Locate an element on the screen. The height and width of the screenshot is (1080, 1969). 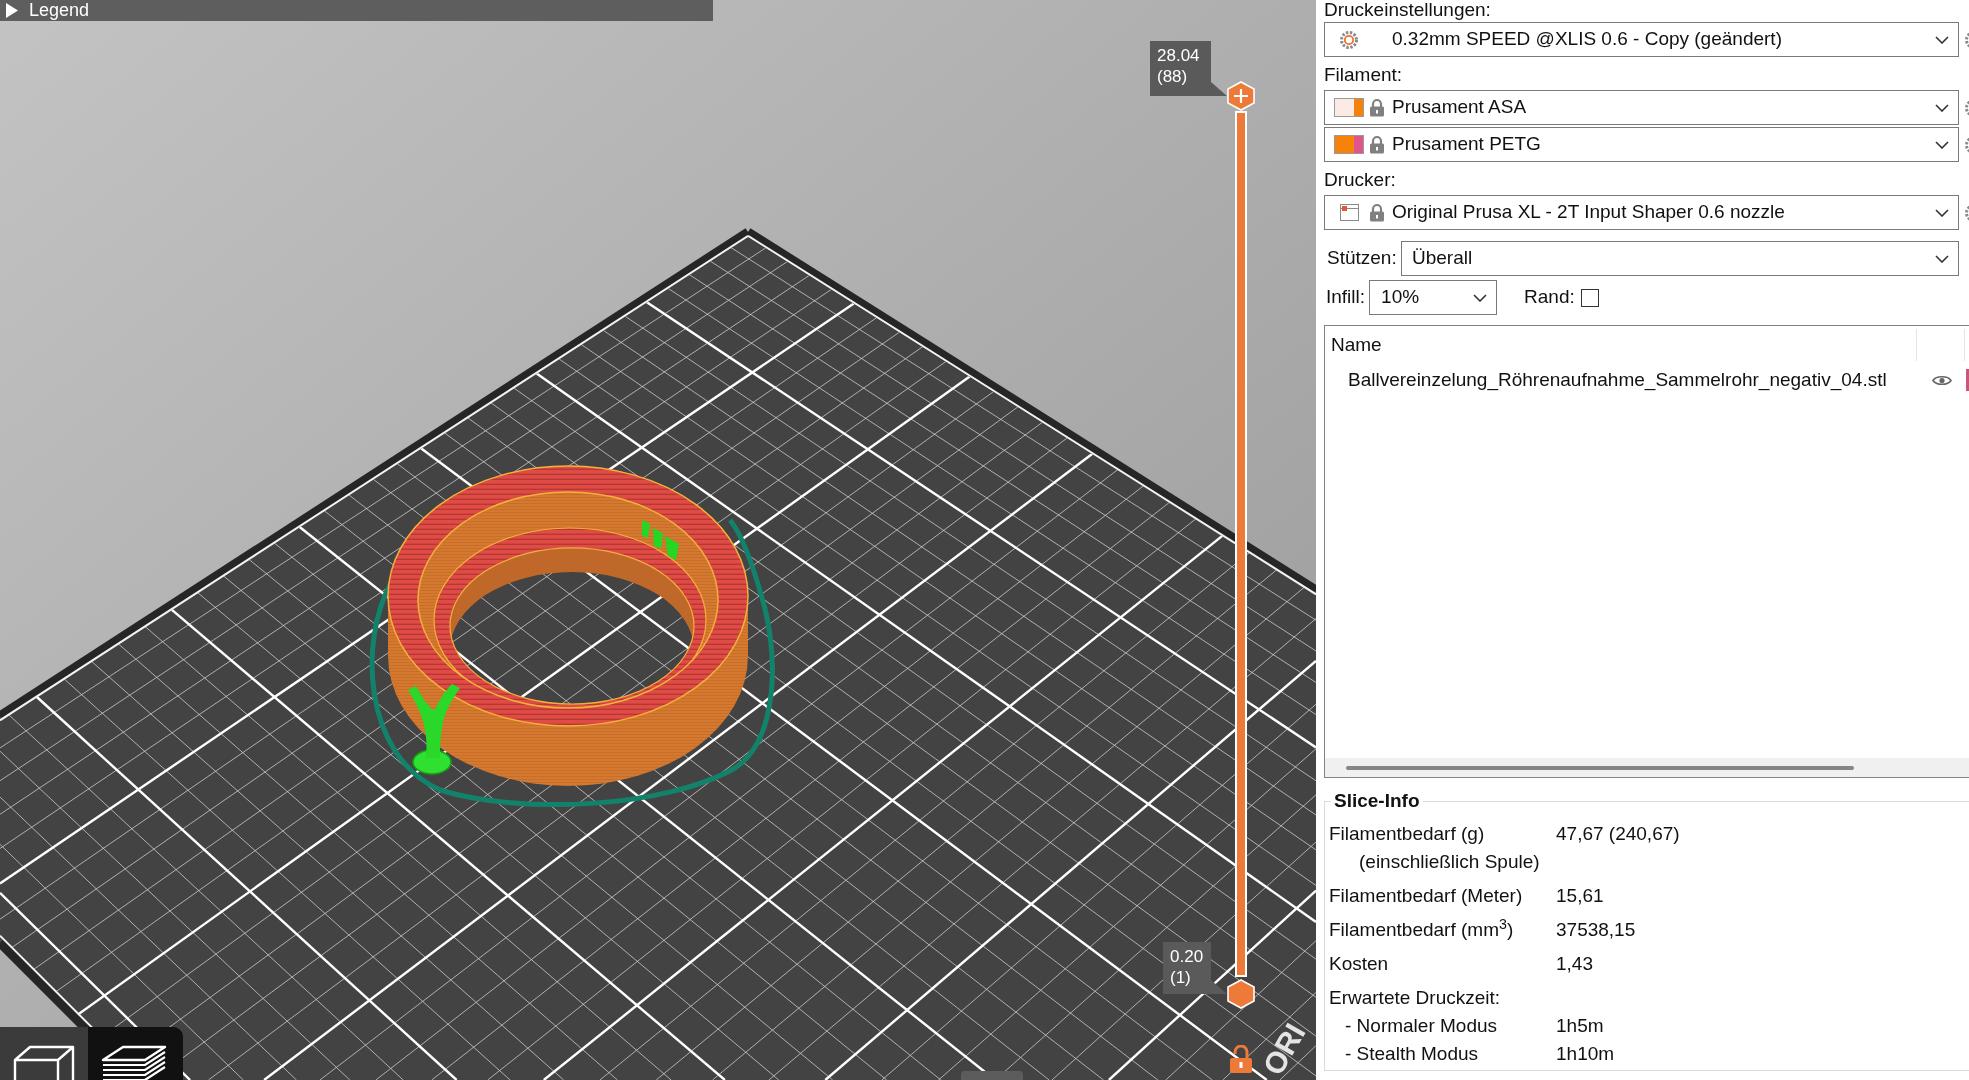
slice-info-title: Slice-Info is located at coordinates (1377, 801).